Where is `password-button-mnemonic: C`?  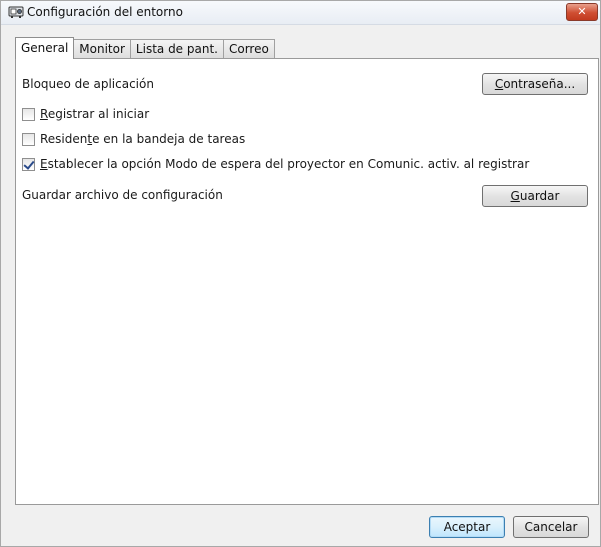 password-button-mnemonic: C is located at coordinates (499, 84).